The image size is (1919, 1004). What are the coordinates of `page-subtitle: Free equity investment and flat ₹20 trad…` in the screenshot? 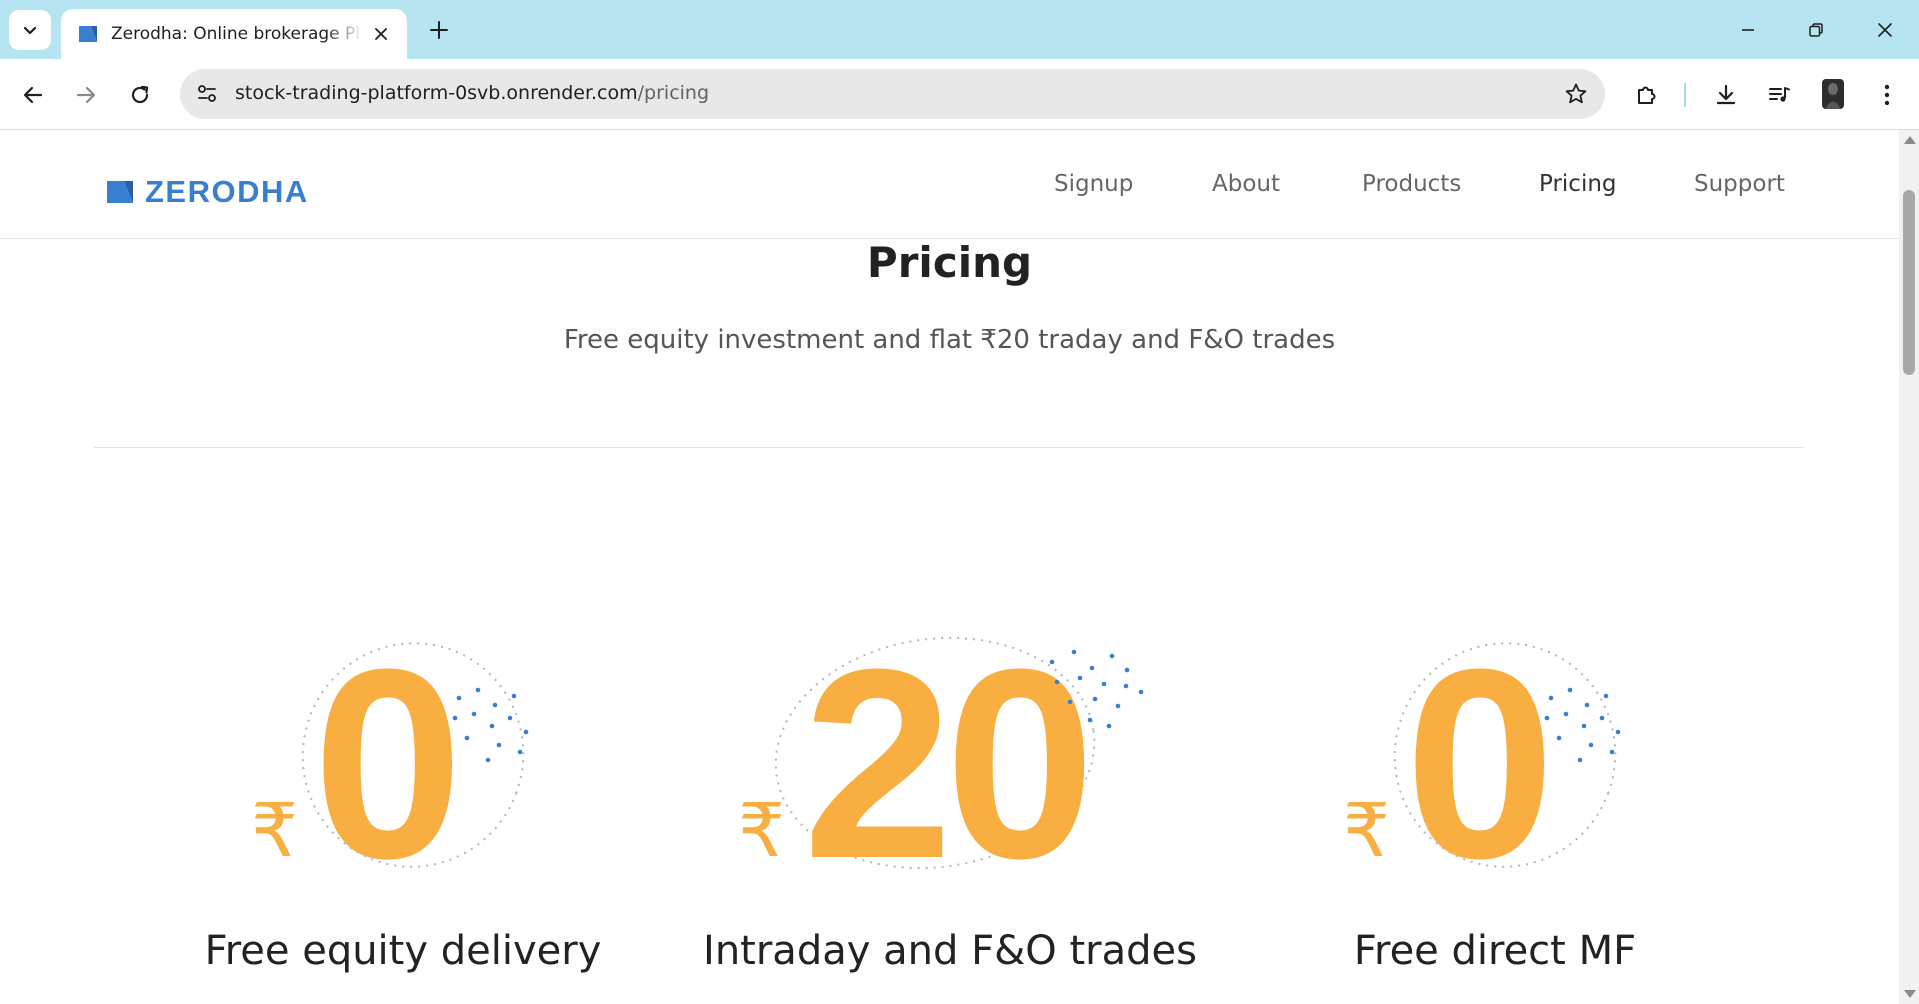 It's located at (949, 340).